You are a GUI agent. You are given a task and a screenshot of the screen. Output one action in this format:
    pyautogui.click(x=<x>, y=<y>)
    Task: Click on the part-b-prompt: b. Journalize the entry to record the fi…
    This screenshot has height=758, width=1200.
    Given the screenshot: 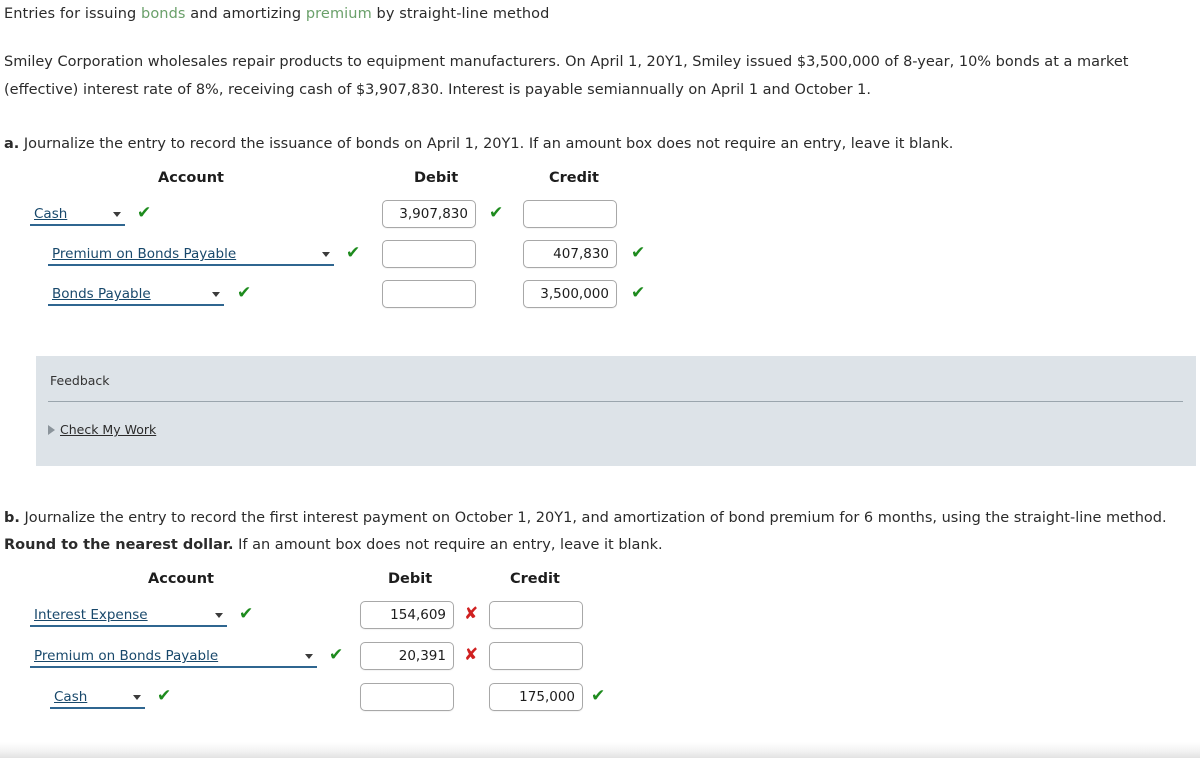 What is the action you would take?
    pyautogui.click(x=599, y=532)
    